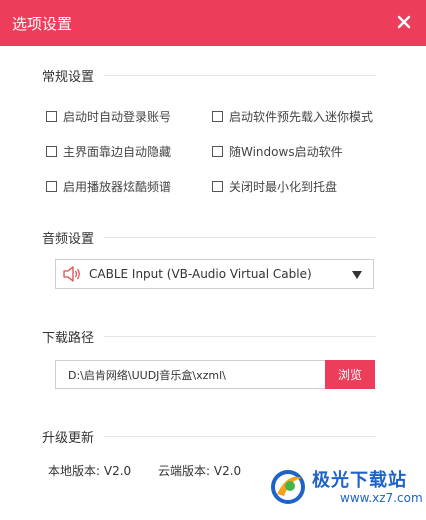 Image resolution: width=426 pixels, height=520 pixels. I want to click on window-title: 选项设置, so click(42, 24).